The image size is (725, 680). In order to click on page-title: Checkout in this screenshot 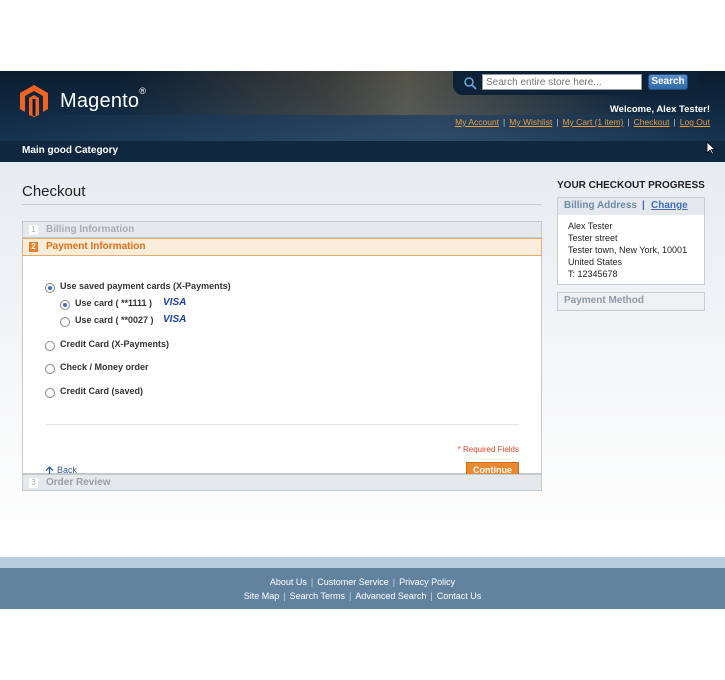, I will do `click(54, 191)`.